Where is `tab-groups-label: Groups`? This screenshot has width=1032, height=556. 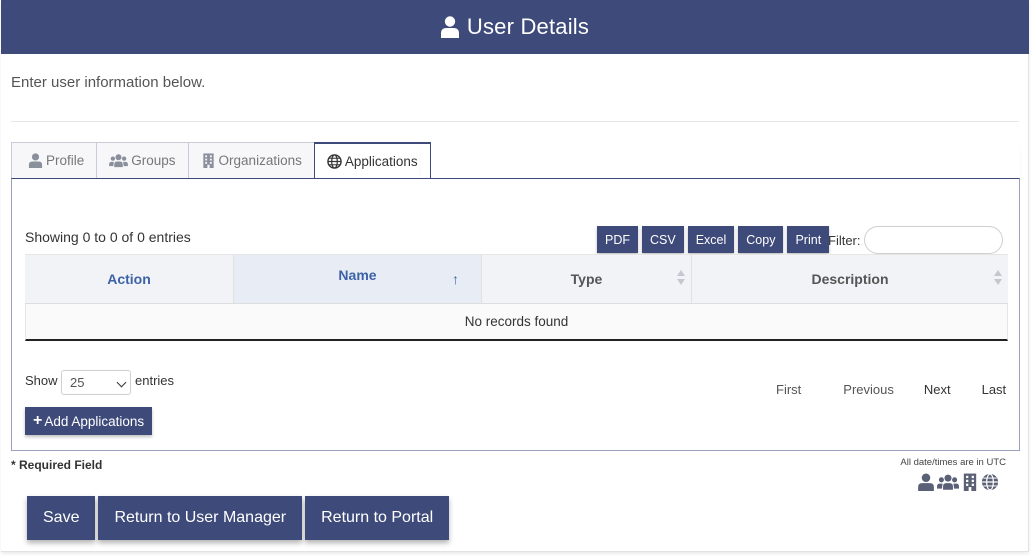 tab-groups-label: Groups is located at coordinates (153, 160).